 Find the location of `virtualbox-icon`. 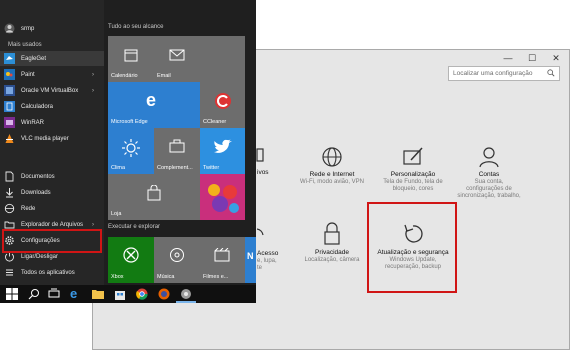

virtualbox-icon is located at coordinates (9, 90).